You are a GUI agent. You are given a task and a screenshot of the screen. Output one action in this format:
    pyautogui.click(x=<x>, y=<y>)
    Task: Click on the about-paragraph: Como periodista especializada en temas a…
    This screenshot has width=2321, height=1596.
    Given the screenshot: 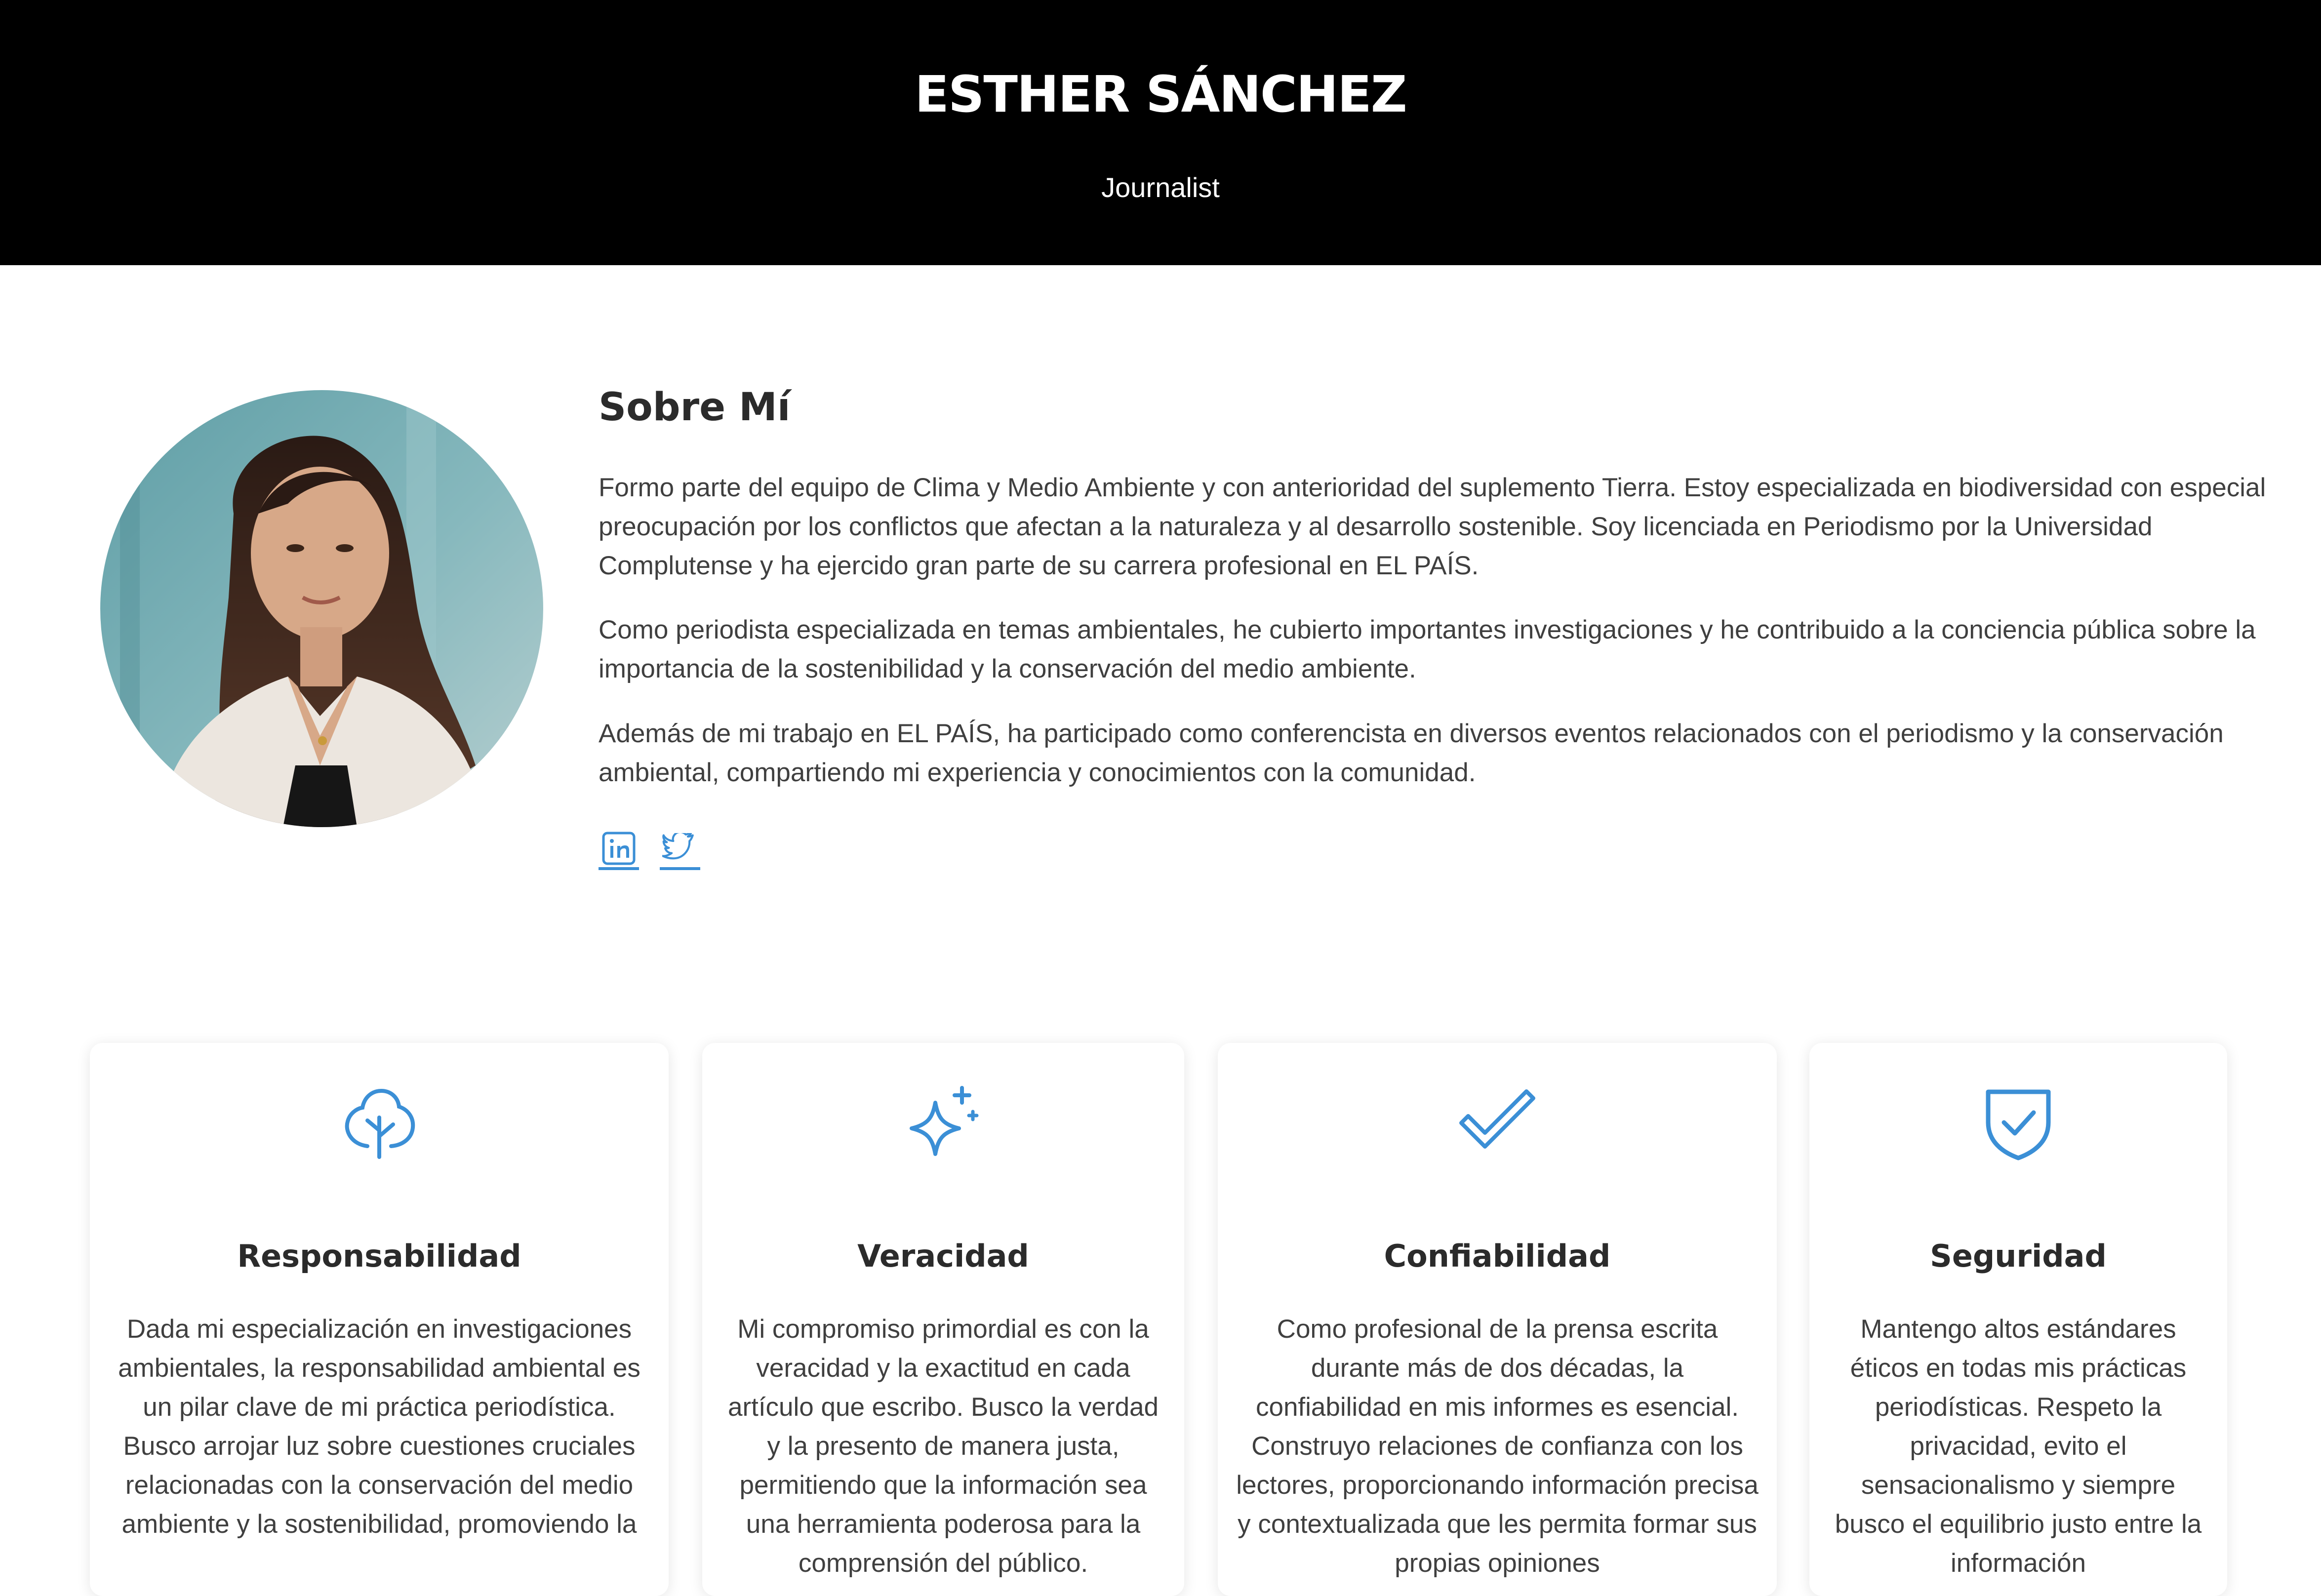 What is the action you would take?
    pyautogui.click(x=1428, y=649)
    